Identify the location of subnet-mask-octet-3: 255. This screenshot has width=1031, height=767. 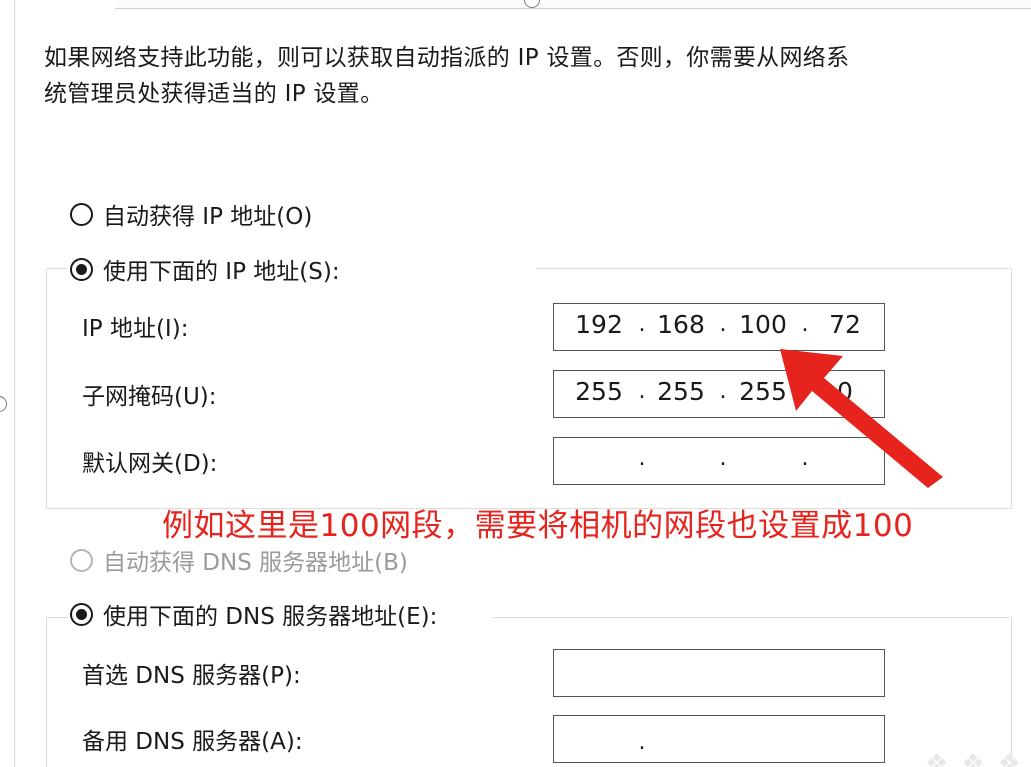
(763, 391).